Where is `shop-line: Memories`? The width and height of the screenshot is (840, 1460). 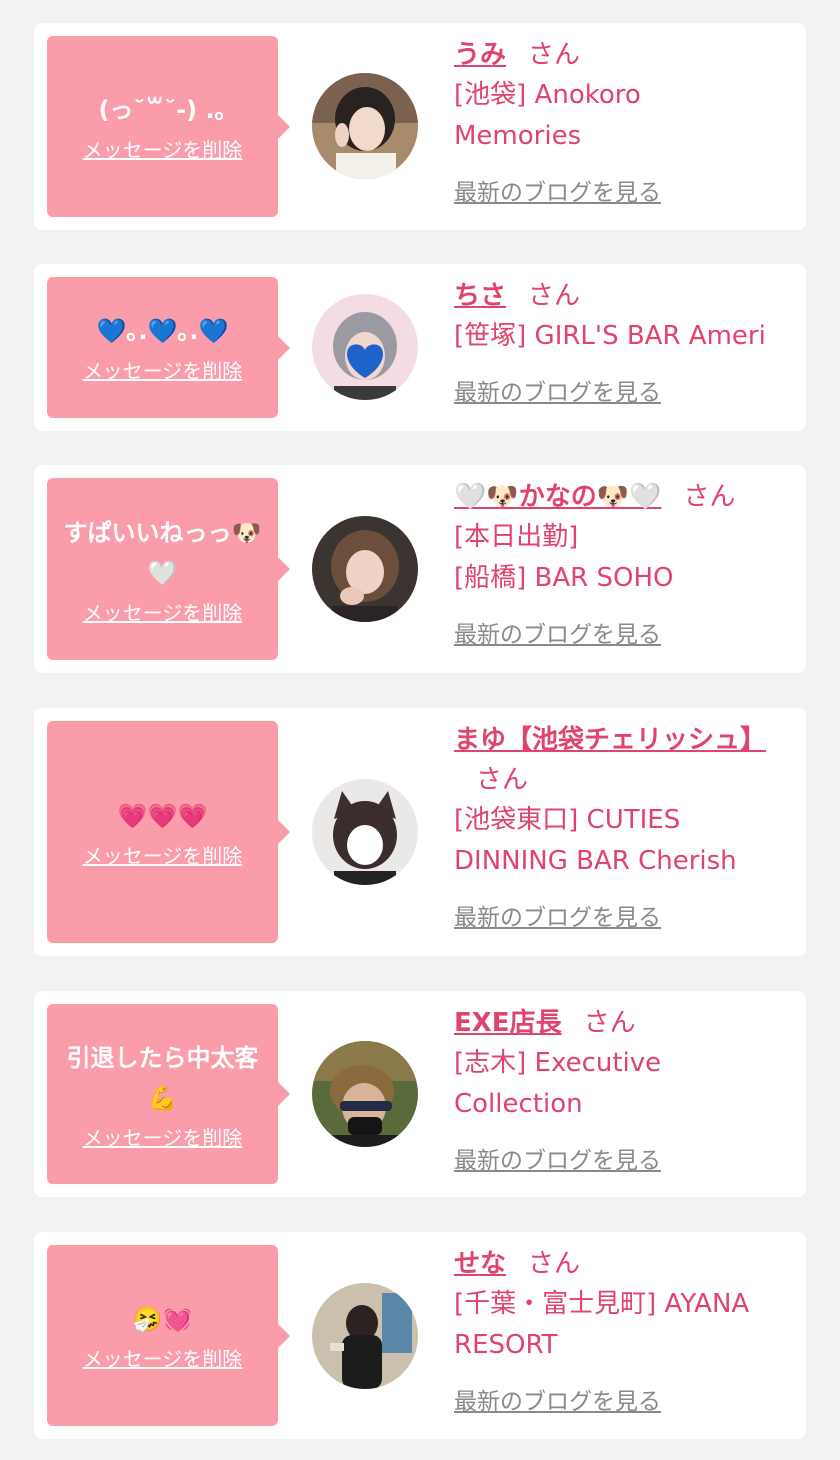 shop-line: Memories is located at coordinates (518, 136).